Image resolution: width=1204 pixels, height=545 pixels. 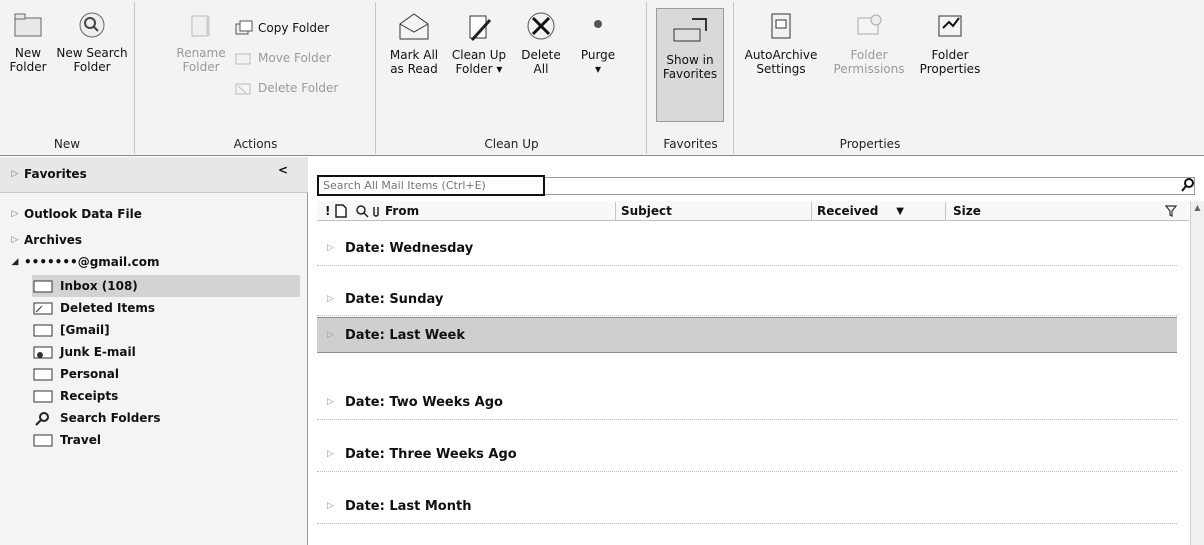 I want to click on folder-label: Search Folders, so click(x=110, y=418).